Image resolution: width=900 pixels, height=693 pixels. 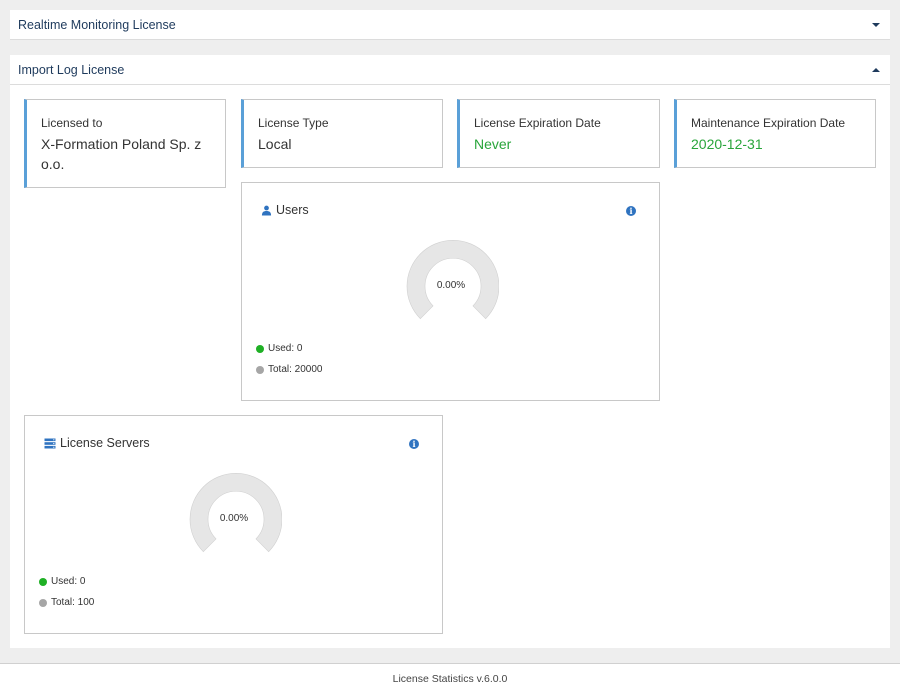 I want to click on user-icon, so click(x=266, y=210).